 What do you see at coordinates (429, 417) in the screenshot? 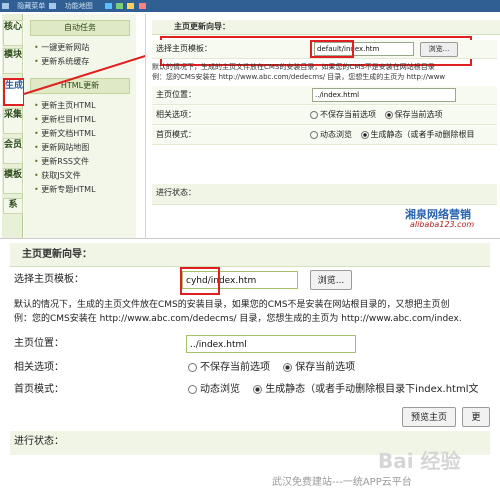
I see `preview-home-button: 预览主页` at bounding box center [429, 417].